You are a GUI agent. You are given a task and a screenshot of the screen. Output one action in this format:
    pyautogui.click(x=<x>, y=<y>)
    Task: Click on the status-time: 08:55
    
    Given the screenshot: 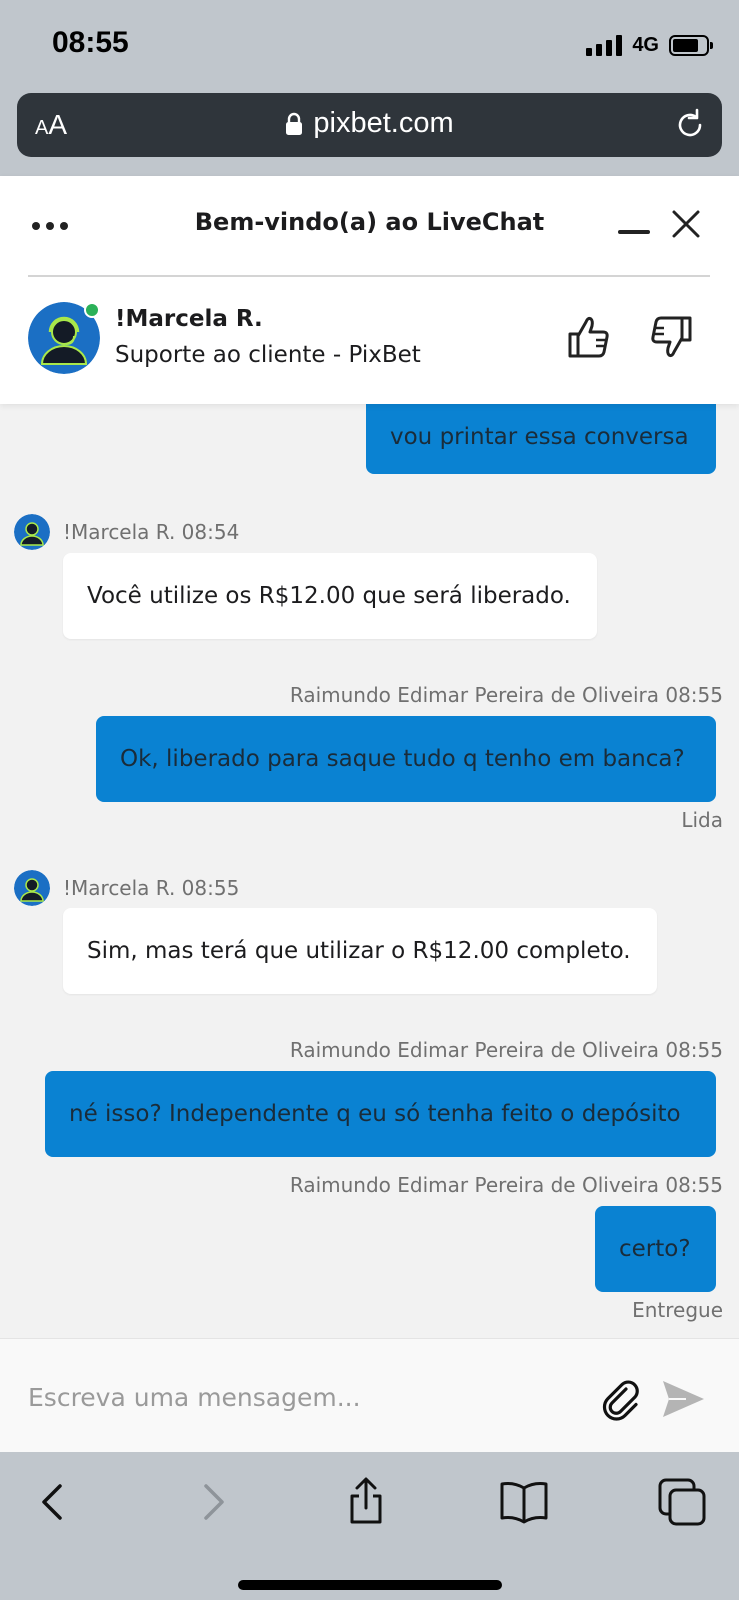 What is the action you would take?
    pyautogui.click(x=90, y=42)
    